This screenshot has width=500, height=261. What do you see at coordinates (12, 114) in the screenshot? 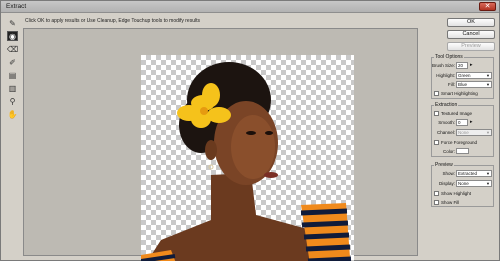
I see `hand-icon: ✋` at bounding box center [12, 114].